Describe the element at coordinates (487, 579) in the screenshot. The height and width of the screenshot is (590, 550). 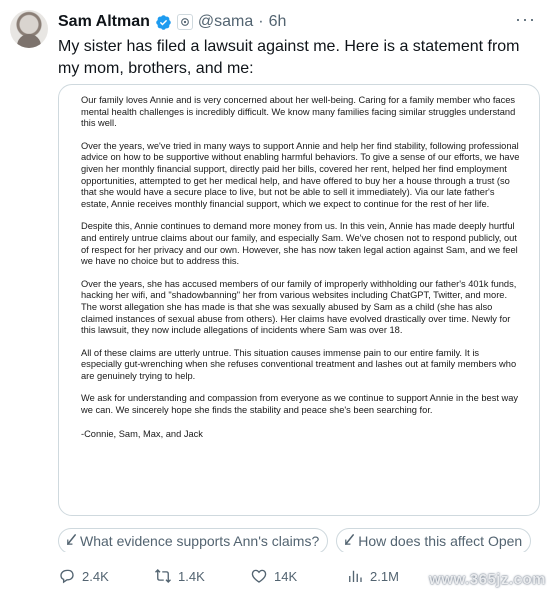
I see `watermark: www.365jz.com` at that location.